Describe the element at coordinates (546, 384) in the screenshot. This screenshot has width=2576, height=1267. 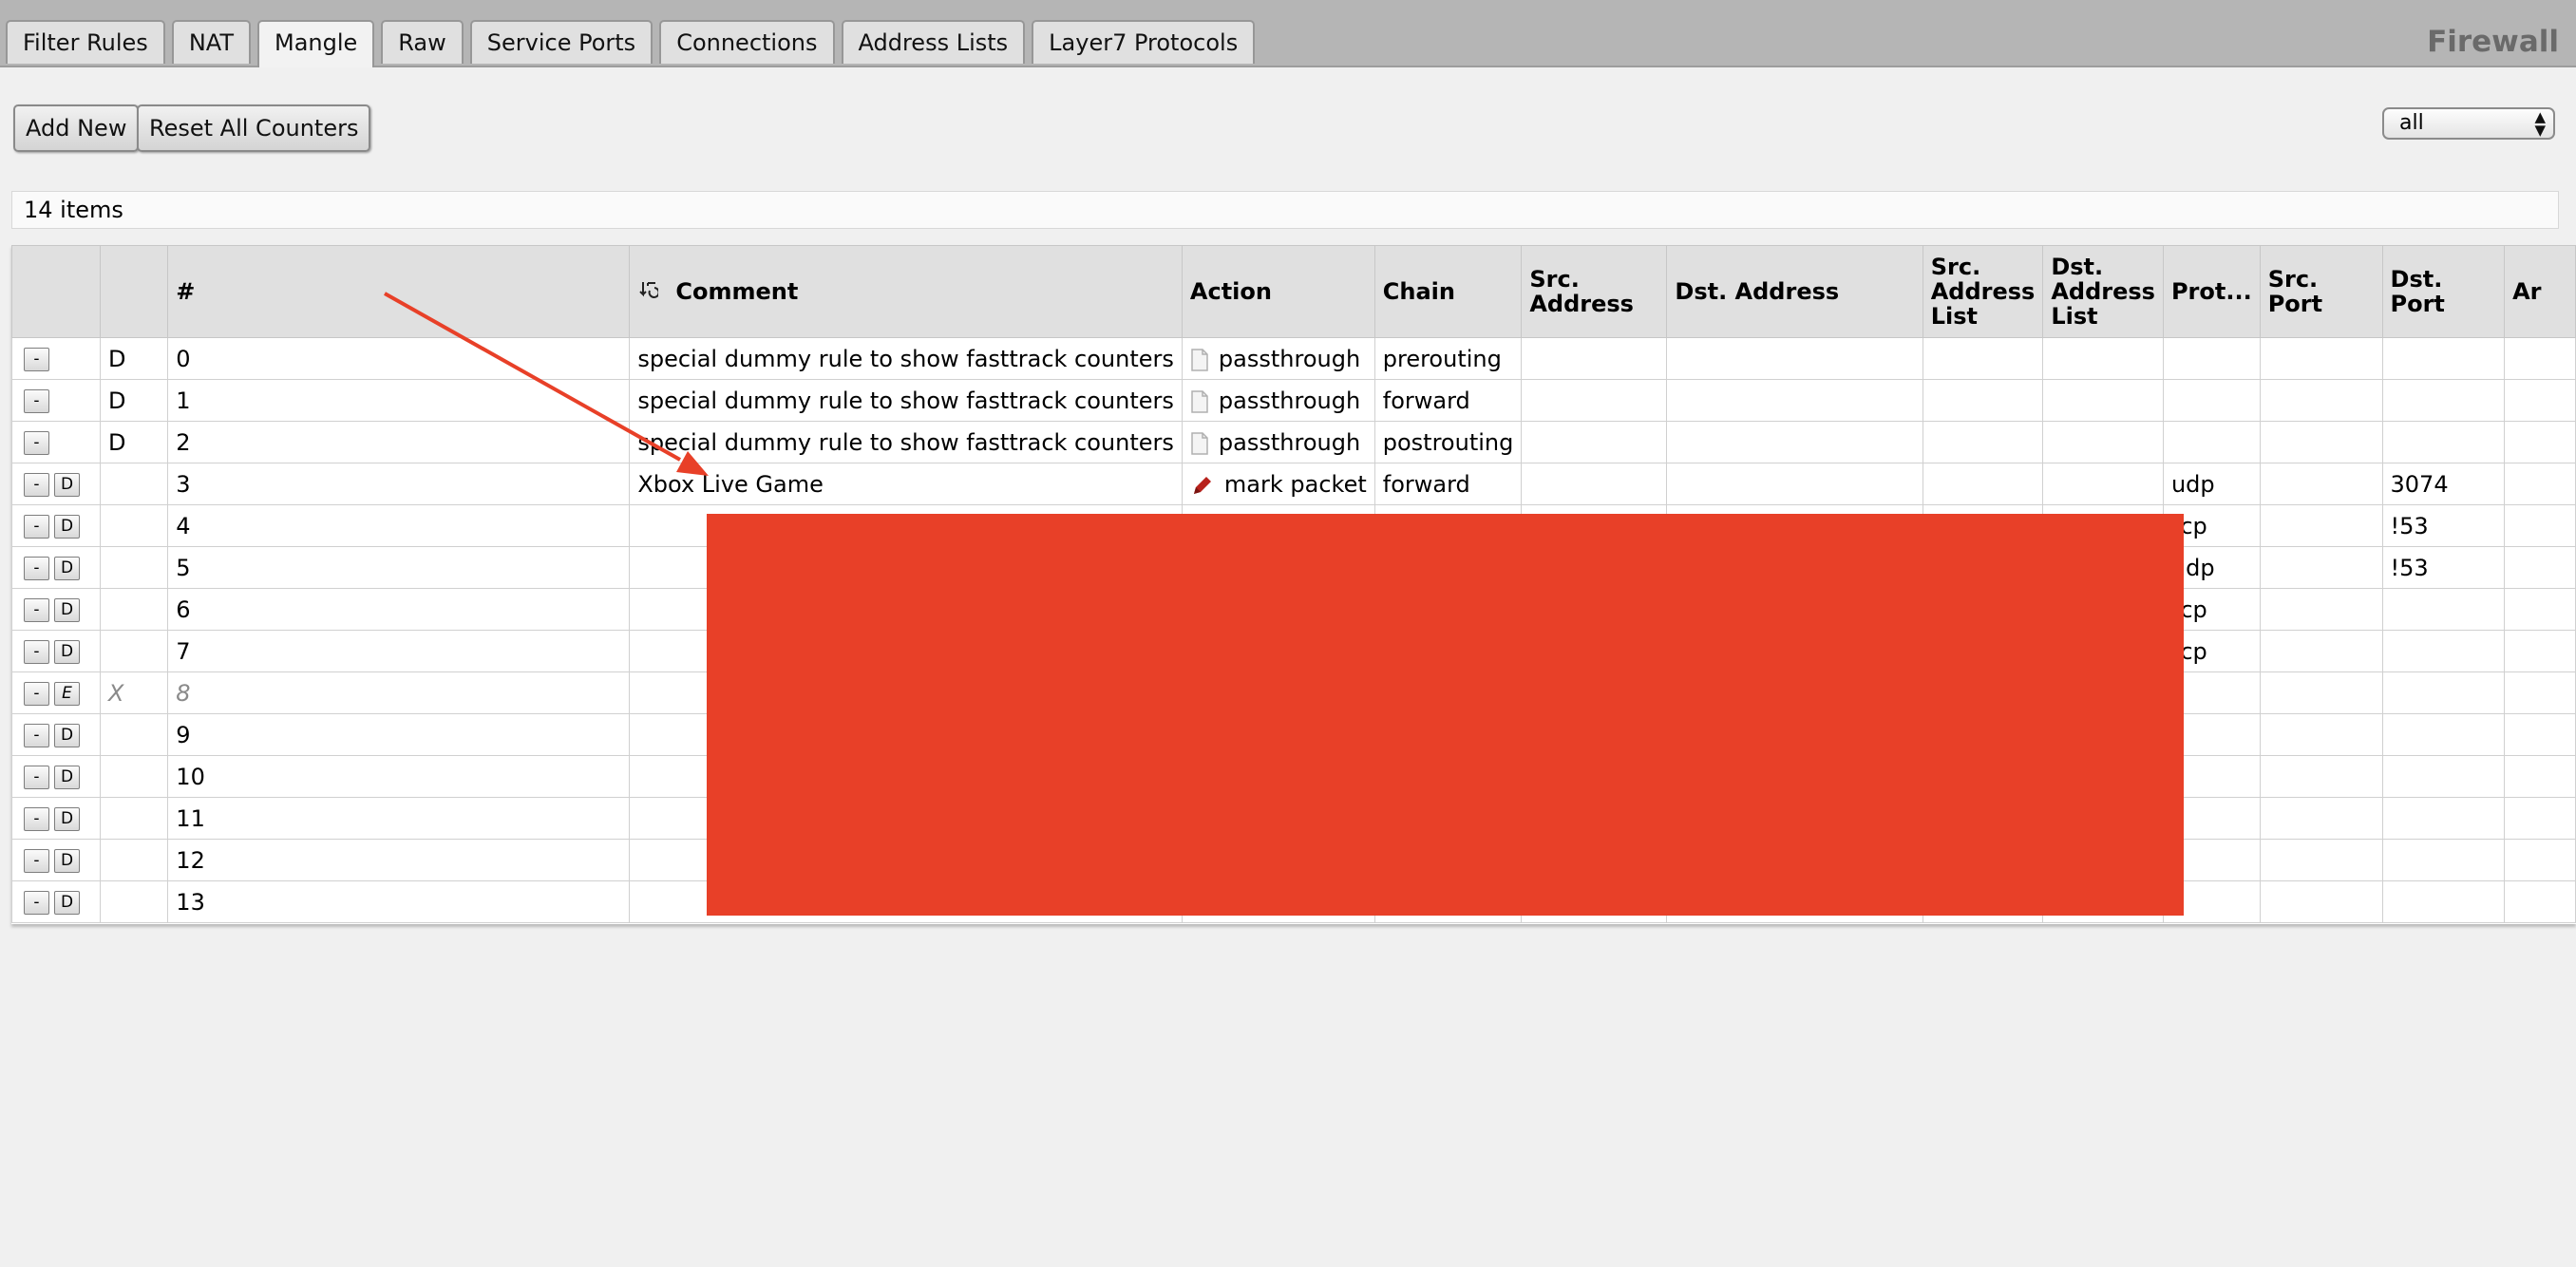
I see `annotation-arrow-icon` at that location.